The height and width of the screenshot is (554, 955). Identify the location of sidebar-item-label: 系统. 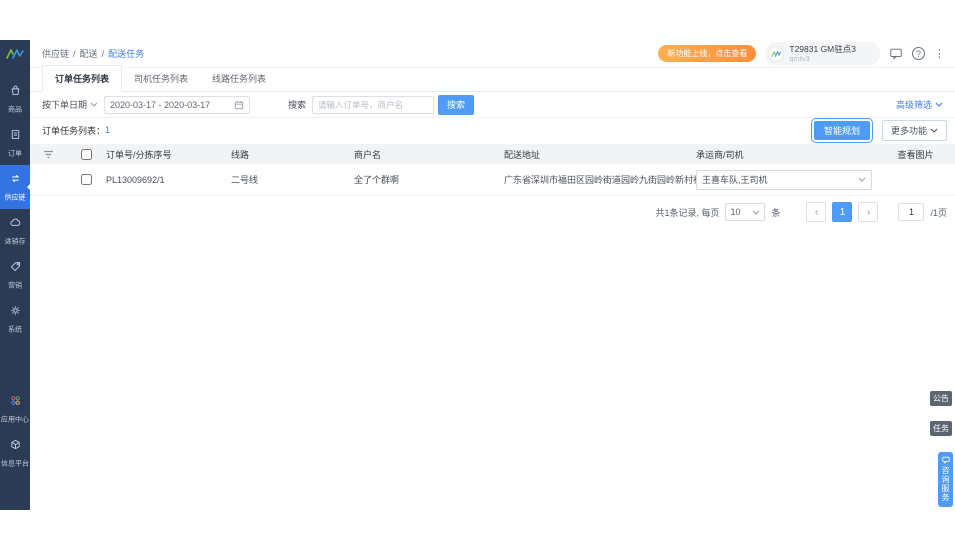
(15, 329).